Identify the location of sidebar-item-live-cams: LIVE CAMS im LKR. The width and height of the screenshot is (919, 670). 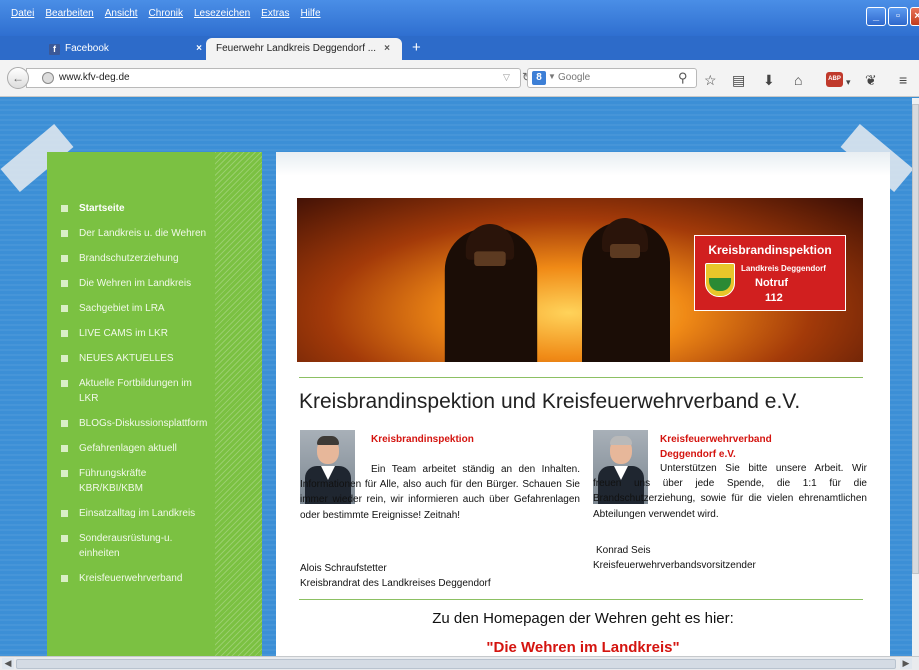
(136, 333).